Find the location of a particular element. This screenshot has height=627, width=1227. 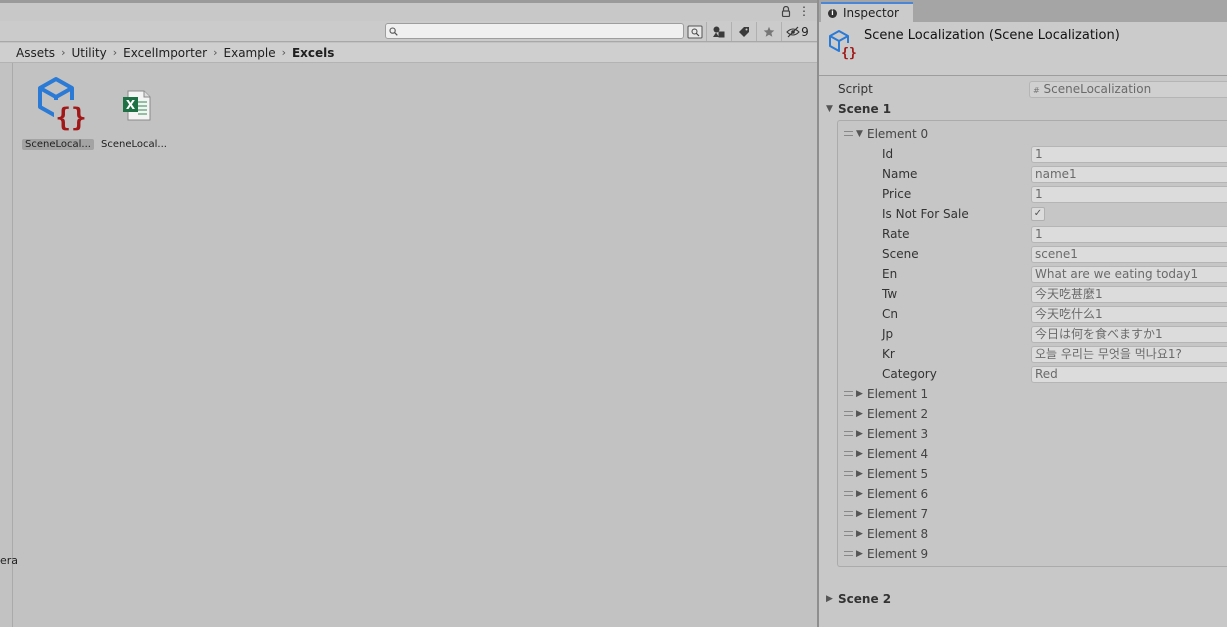

more-options-icon: ⋮ is located at coordinates (804, 11).